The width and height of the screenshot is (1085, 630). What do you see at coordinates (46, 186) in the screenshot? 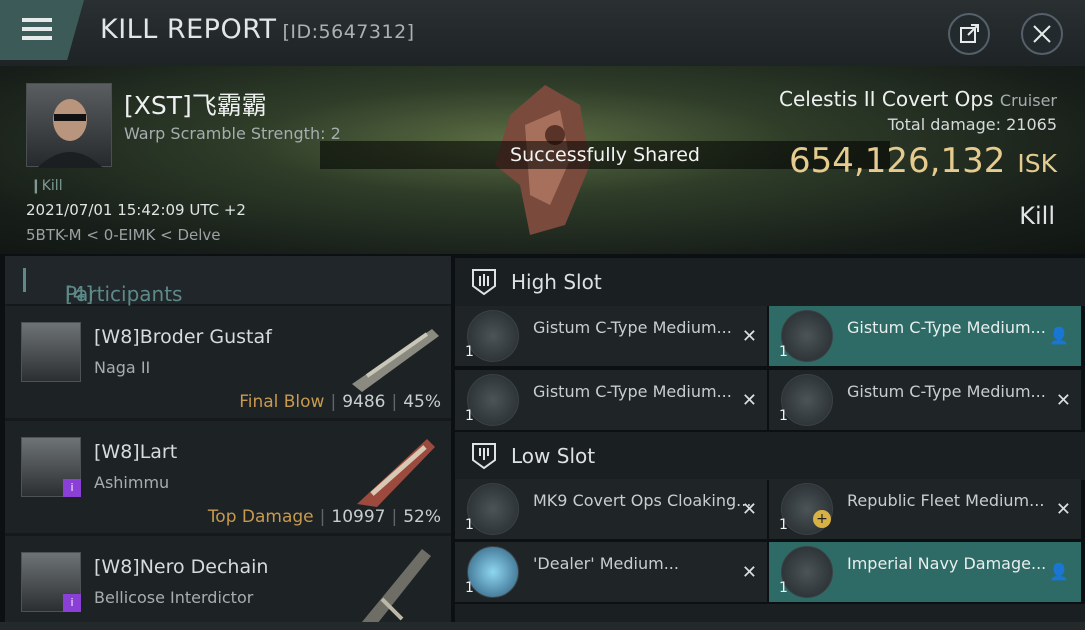
I see `kill-tag: ❙Kill` at bounding box center [46, 186].